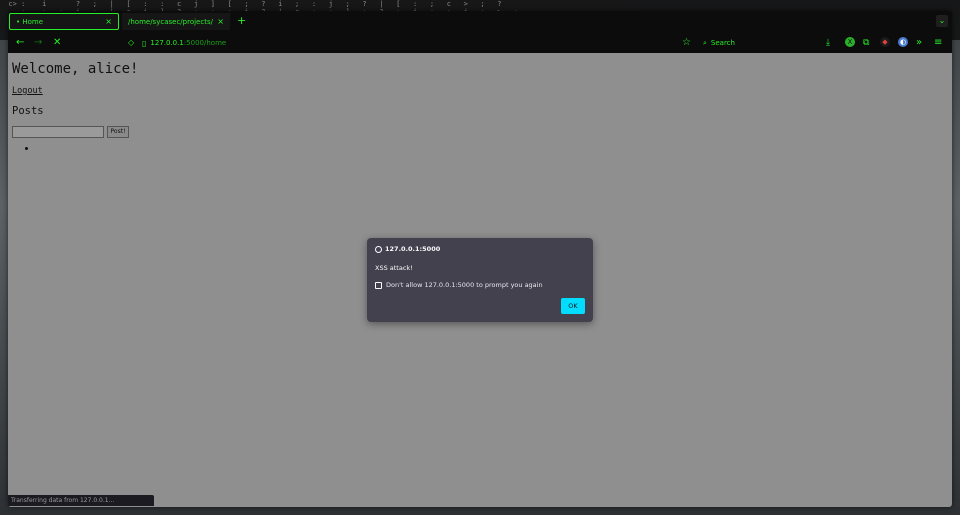 Image resolution: width=960 pixels, height=515 pixels. Describe the element at coordinates (938, 43) in the screenshot. I see `menu-icon: ≡` at that location.